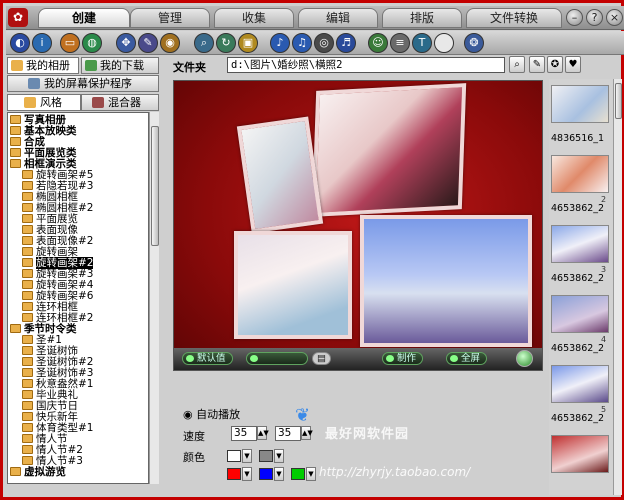  What do you see at coordinates (234, 456) in the screenshot?
I see `color-swatch-white` at bounding box center [234, 456].